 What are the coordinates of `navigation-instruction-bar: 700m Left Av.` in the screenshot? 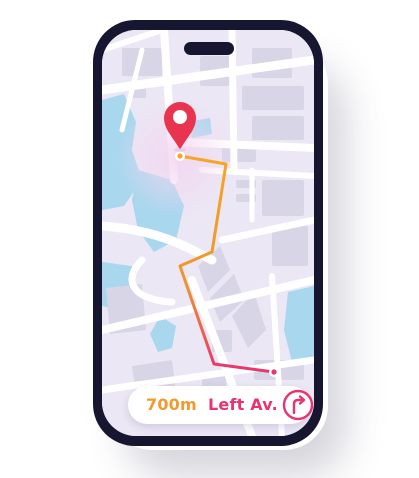 It's located at (221, 405).